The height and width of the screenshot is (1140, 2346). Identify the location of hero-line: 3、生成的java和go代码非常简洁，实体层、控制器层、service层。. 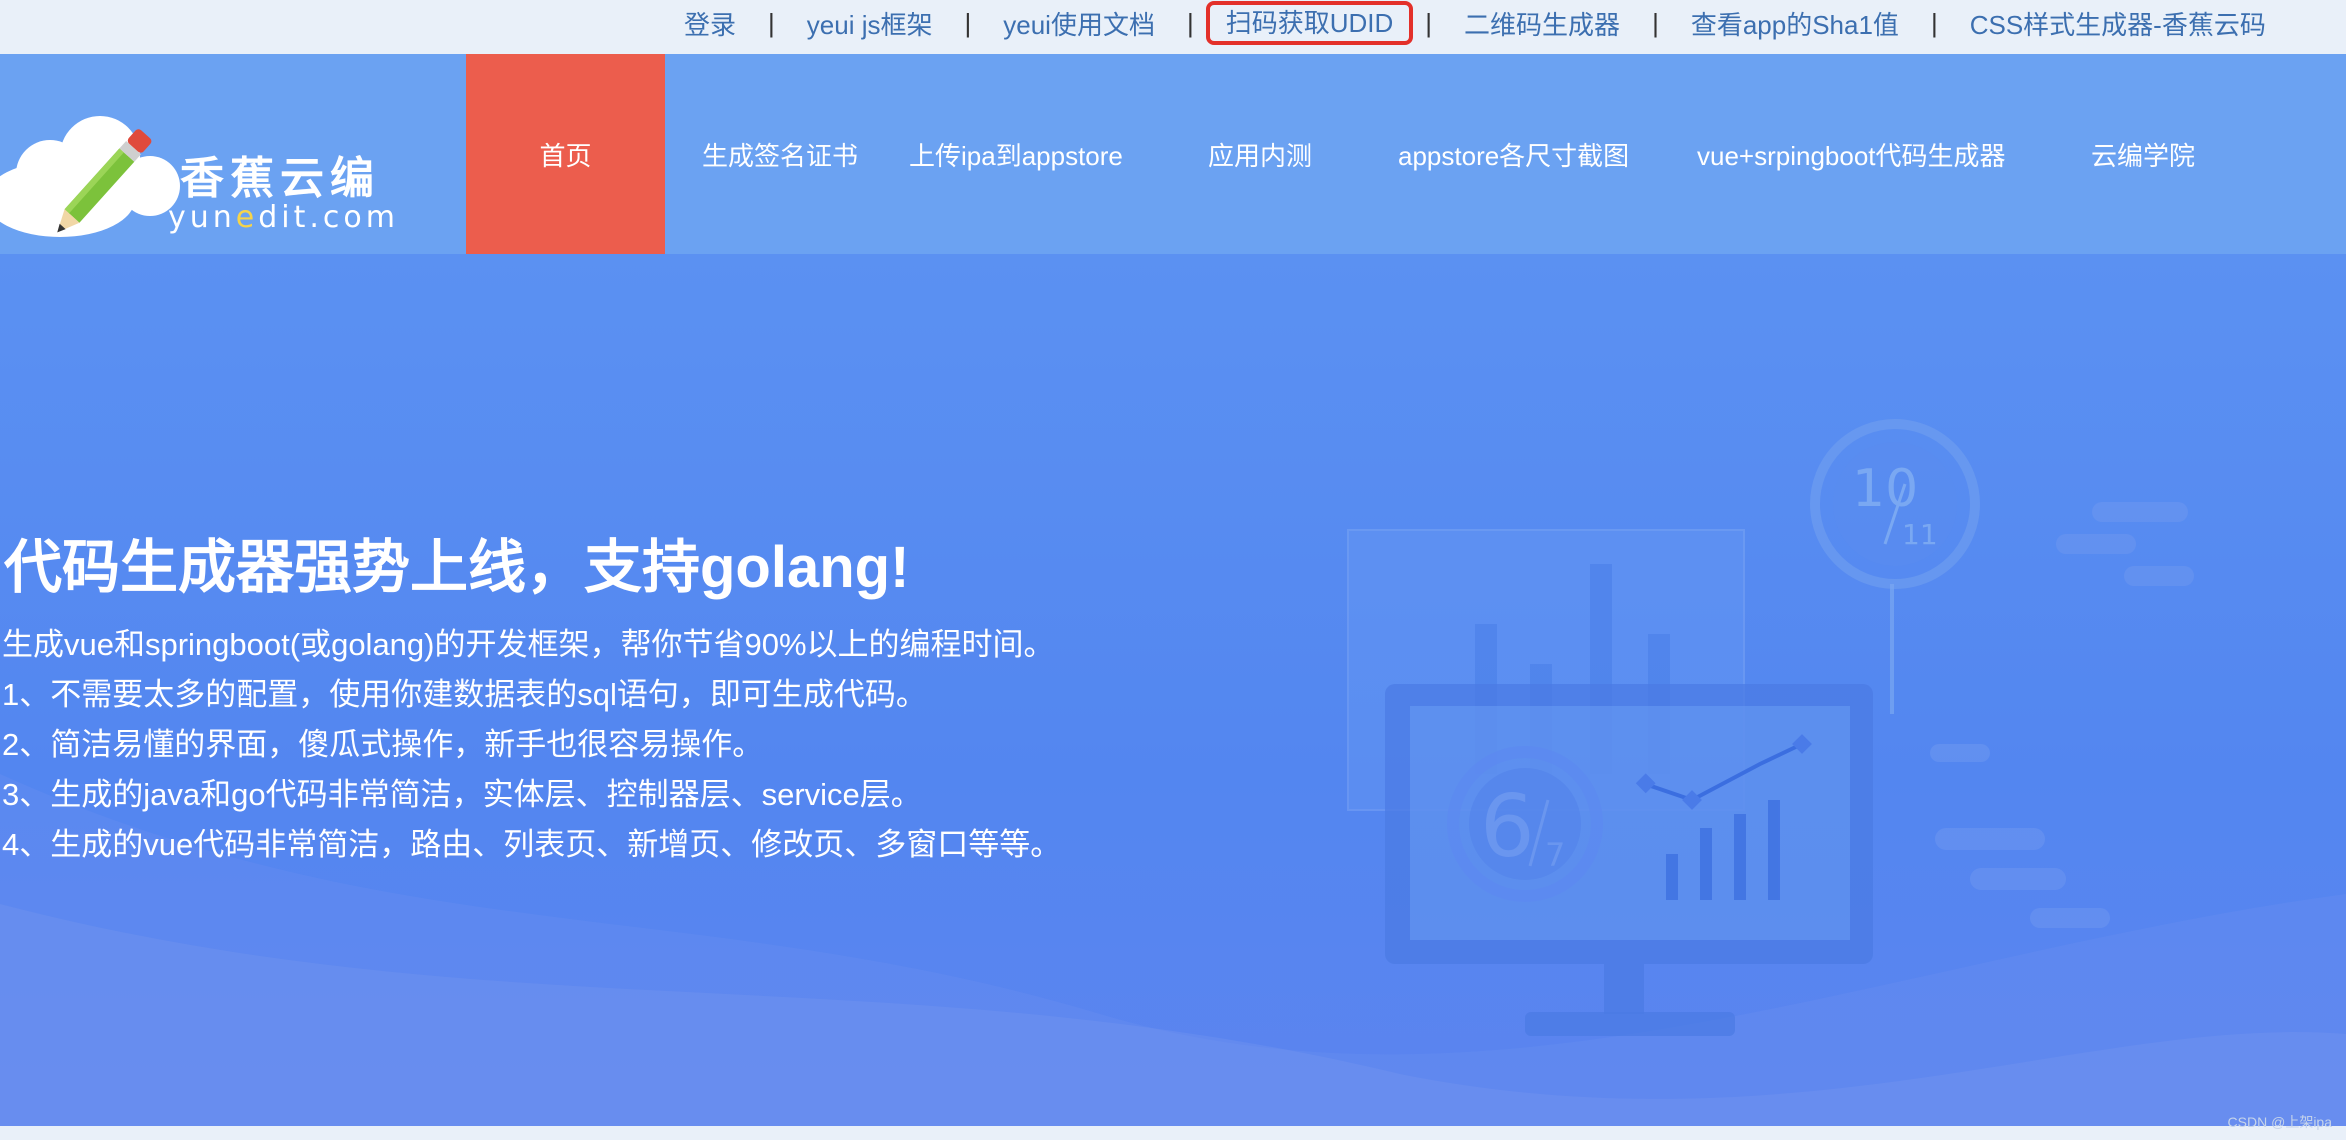
(462, 794).